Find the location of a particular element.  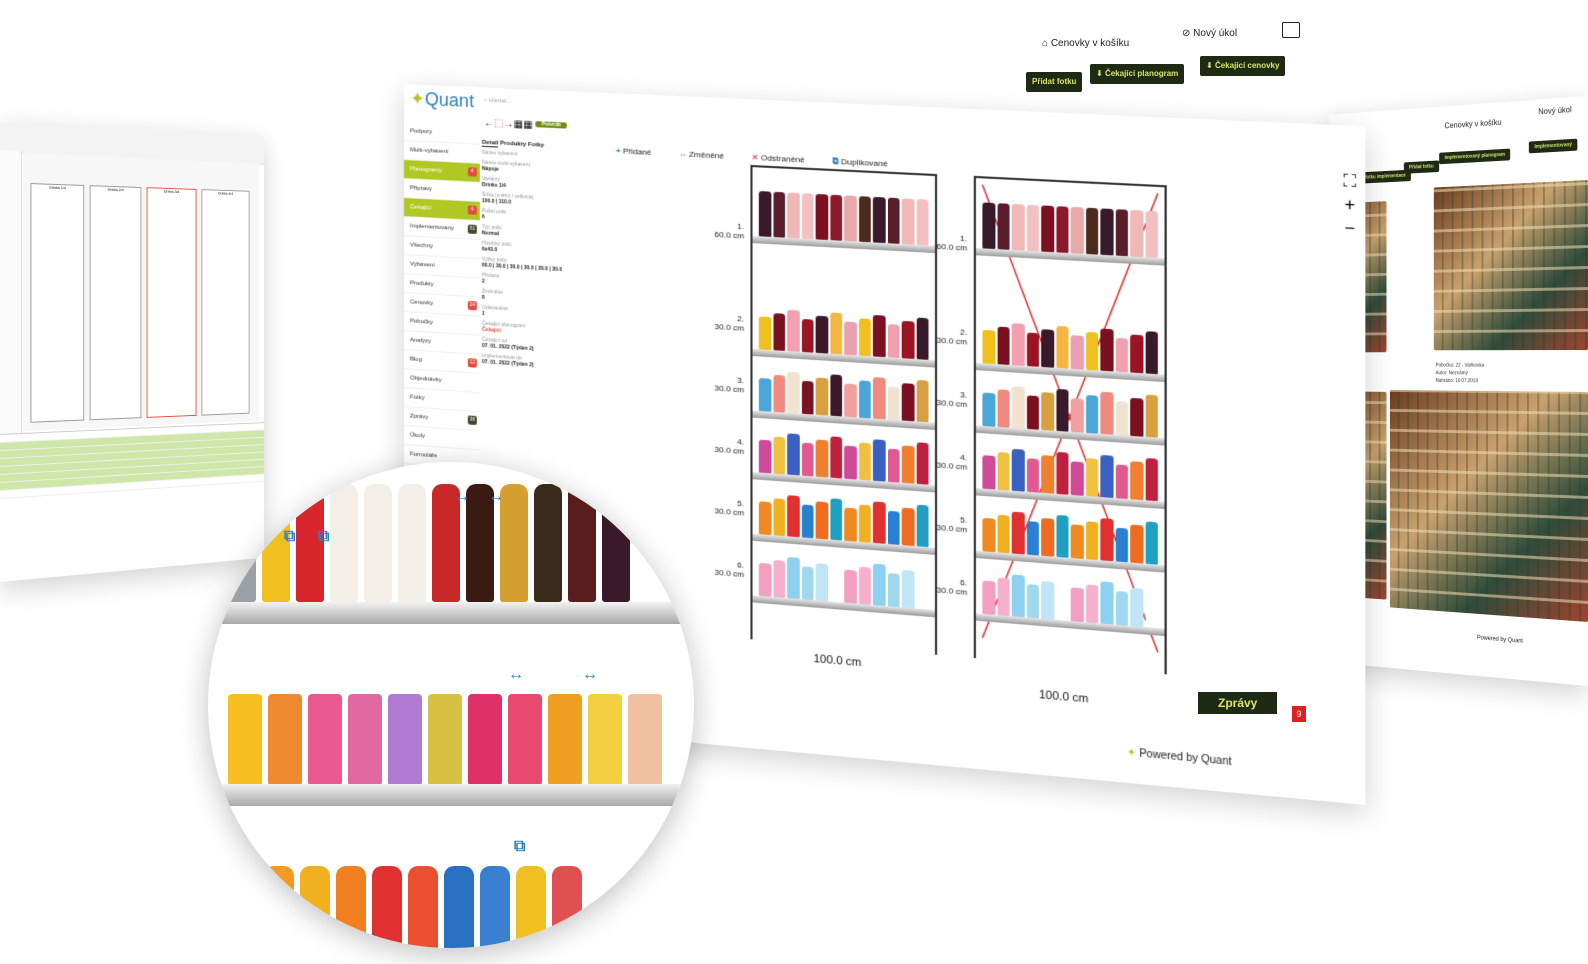

tab-detail: Detail is located at coordinates (490, 143).